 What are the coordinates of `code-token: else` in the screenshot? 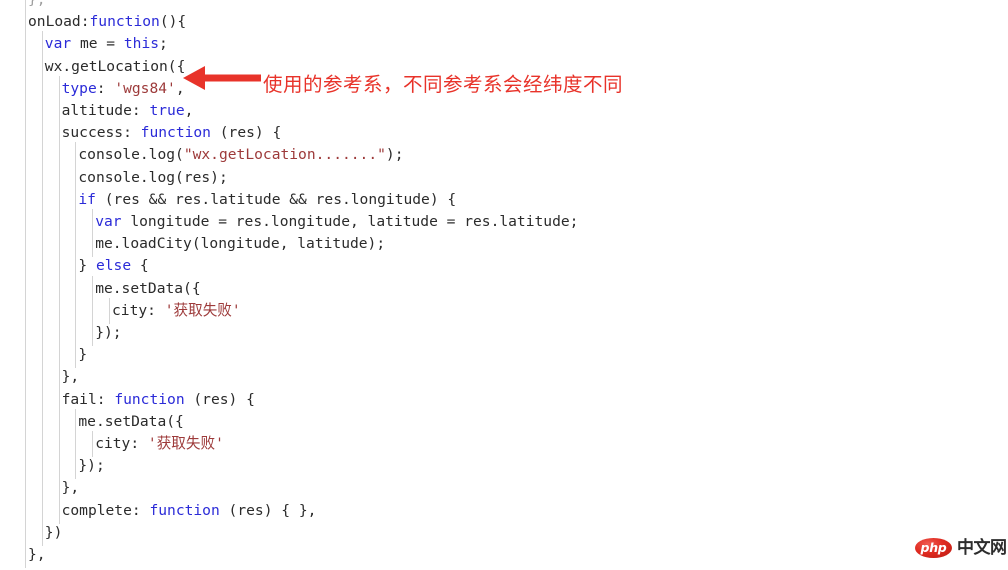 It's located at (113, 266).